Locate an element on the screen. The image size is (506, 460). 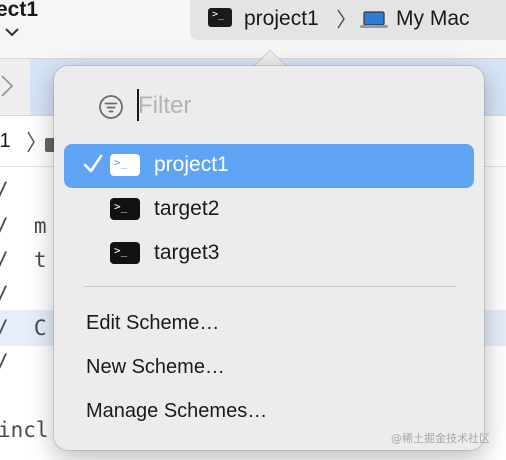
checkmark-icon is located at coordinates (93, 163).